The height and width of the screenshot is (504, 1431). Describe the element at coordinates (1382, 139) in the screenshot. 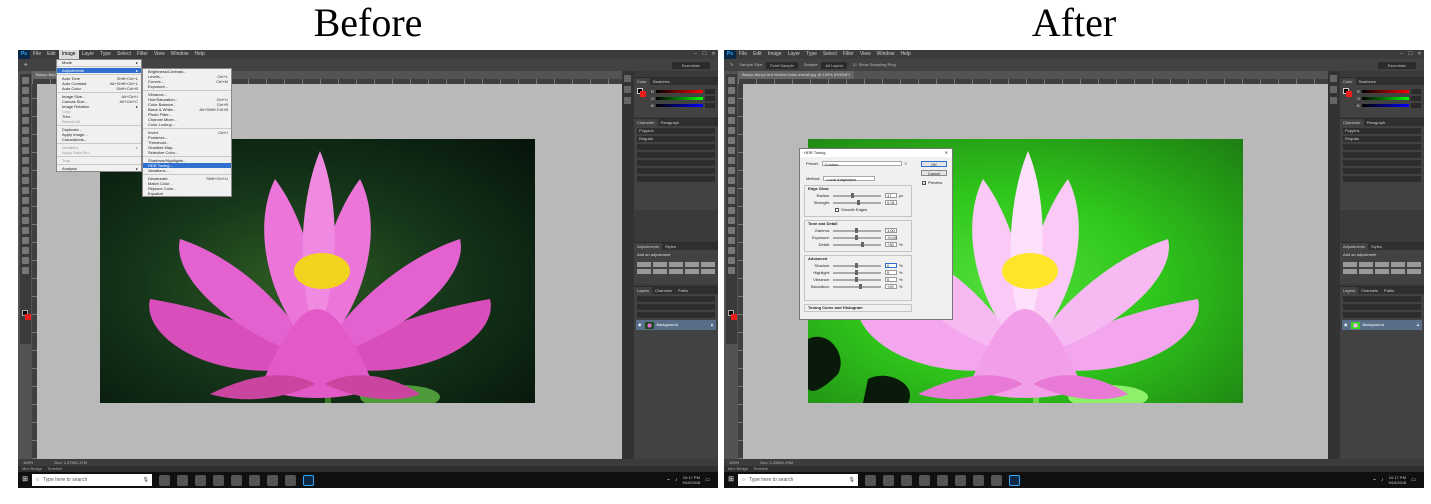

I see `font-style-field: Regular` at that location.